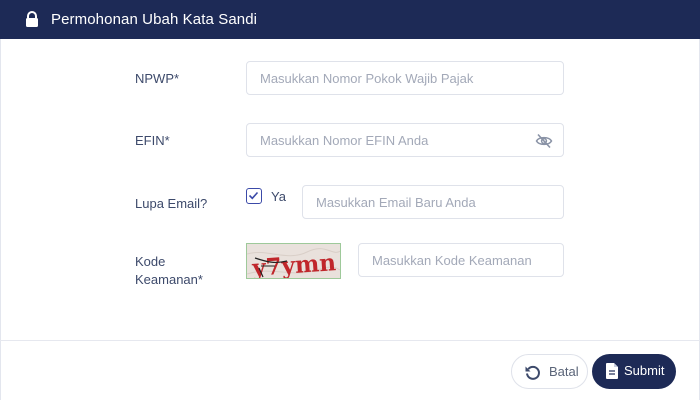 This screenshot has width=700, height=400. Describe the element at coordinates (350, 19) in the screenshot. I see `form-header: Permohonan Ubah Kata Sandi` at that location.